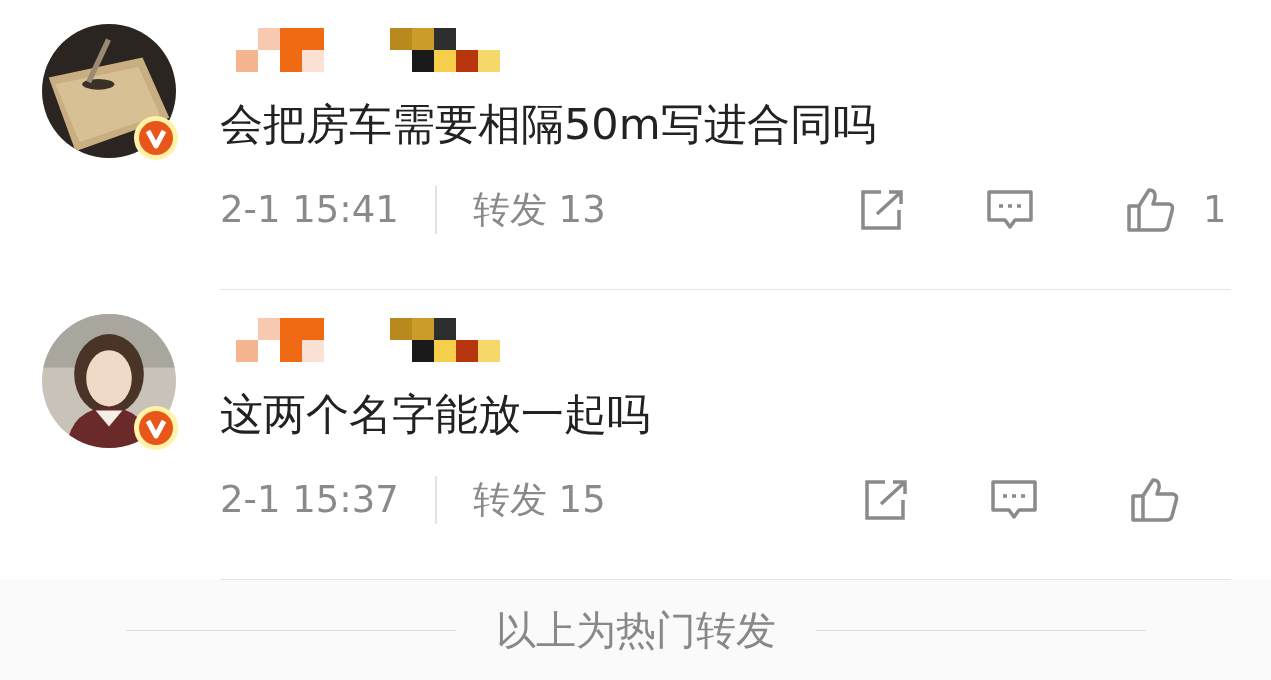 The height and width of the screenshot is (680, 1271). Describe the element at coordinates (539, 210) in the screenshot. I see `repost-link: 转发 13` at that location.